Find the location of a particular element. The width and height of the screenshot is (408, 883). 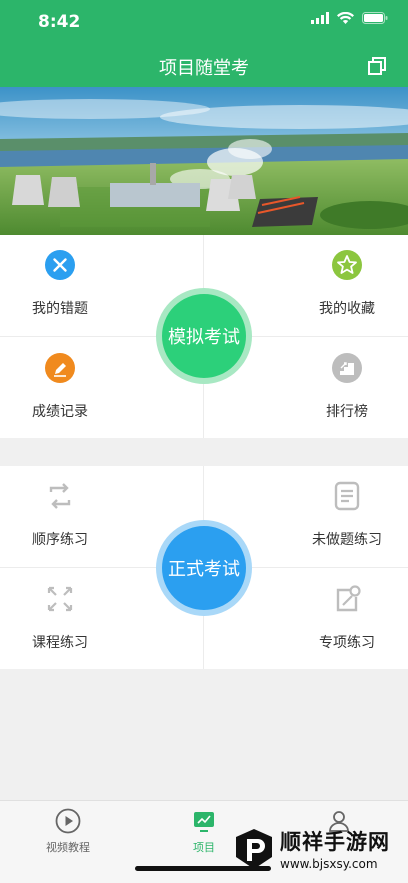

monitor-chart-icon is located at coordinates (204, 822).